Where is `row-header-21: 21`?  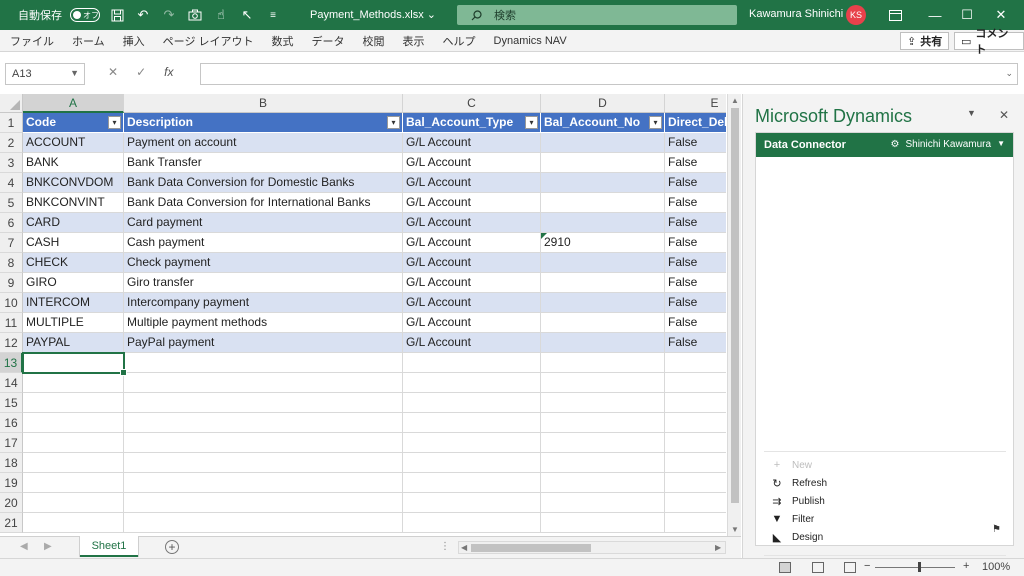
row-header-21: 21 is located at coordinates (11, 523).